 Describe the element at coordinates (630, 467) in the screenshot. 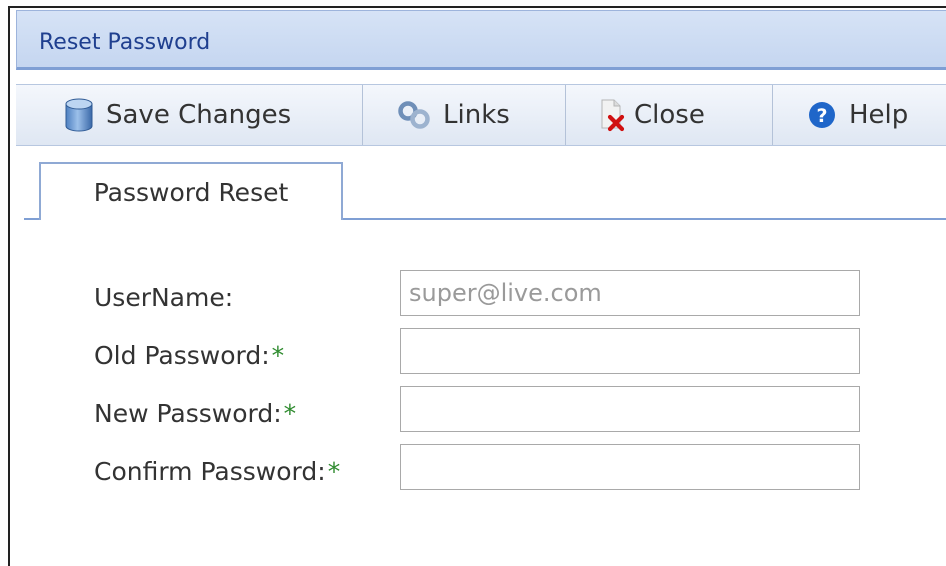

I see `confirm-password-field` at that location.